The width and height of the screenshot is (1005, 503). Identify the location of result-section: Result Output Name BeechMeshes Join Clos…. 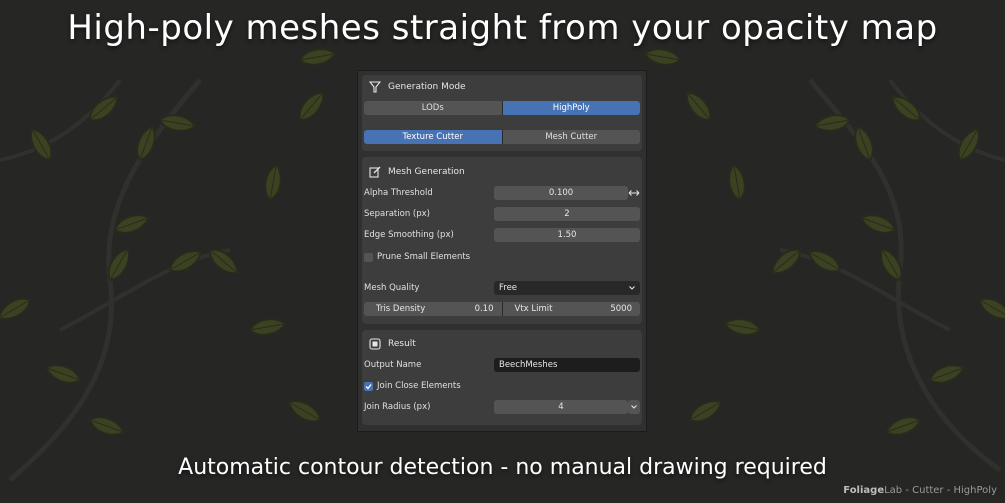
(502, 377).